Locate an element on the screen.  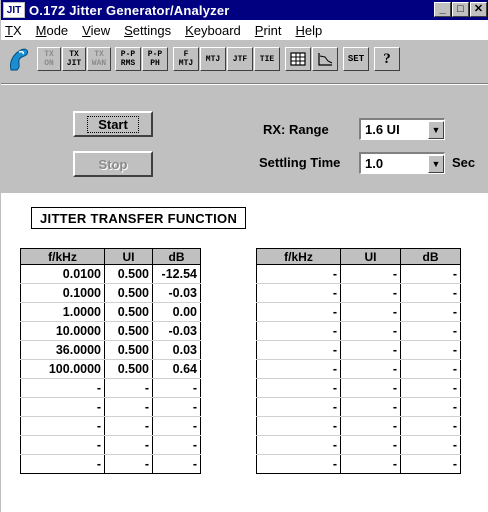
logo-icon is located at coordinates (19, 59).